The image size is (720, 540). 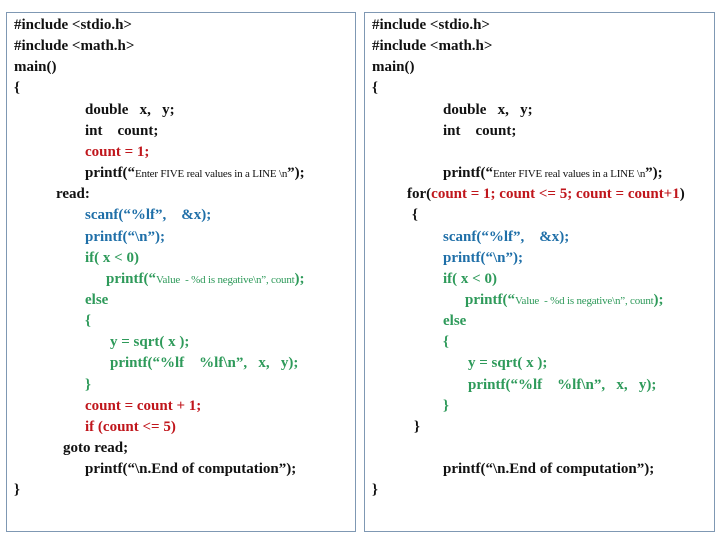 I want to click on code-segment: count = count + 1;, so click(x=143, y=405).